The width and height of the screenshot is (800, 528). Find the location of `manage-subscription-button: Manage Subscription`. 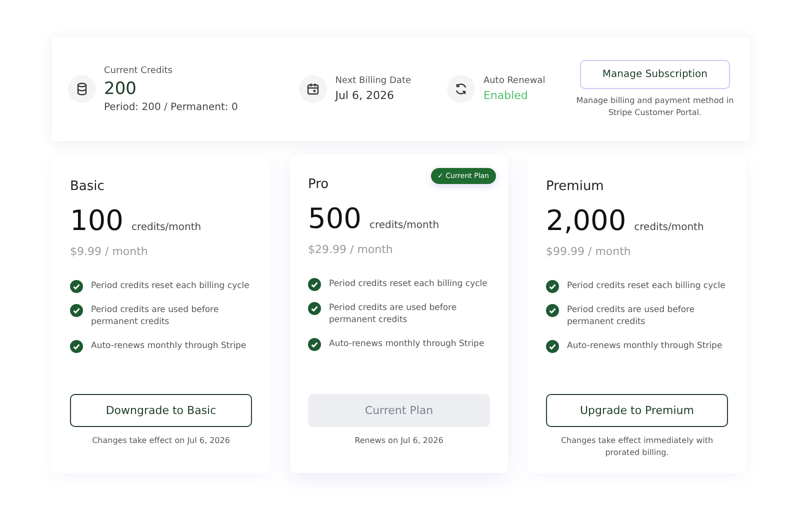

manage-subscription-button: Manage Subscription is located at coordinates (655, 74).